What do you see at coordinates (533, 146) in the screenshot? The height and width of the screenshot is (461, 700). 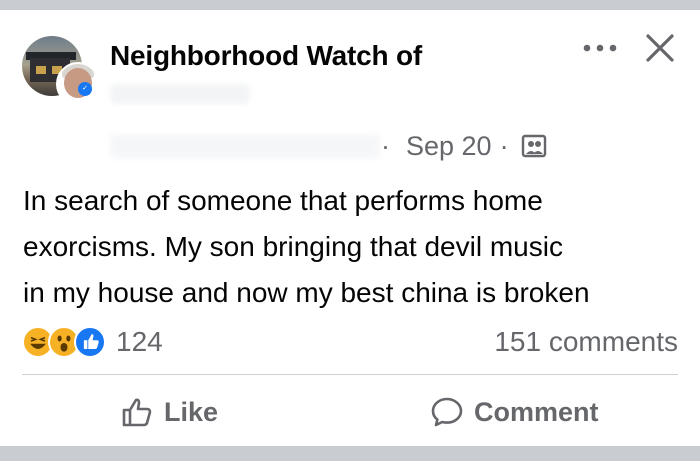 I see `group-photo-icon` at bounding box center [533, 146].